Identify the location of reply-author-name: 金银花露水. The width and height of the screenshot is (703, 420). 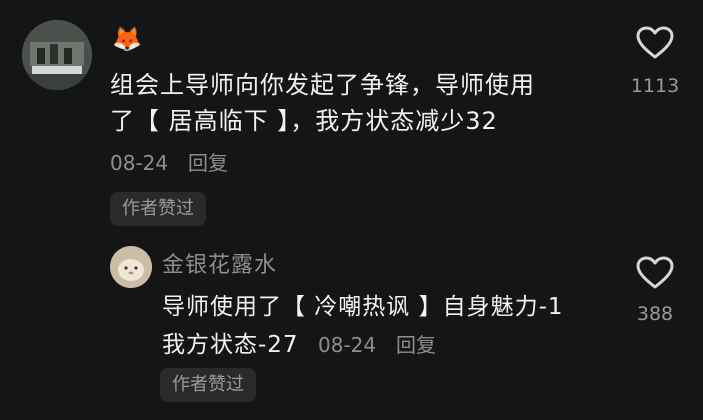
(219, 266).